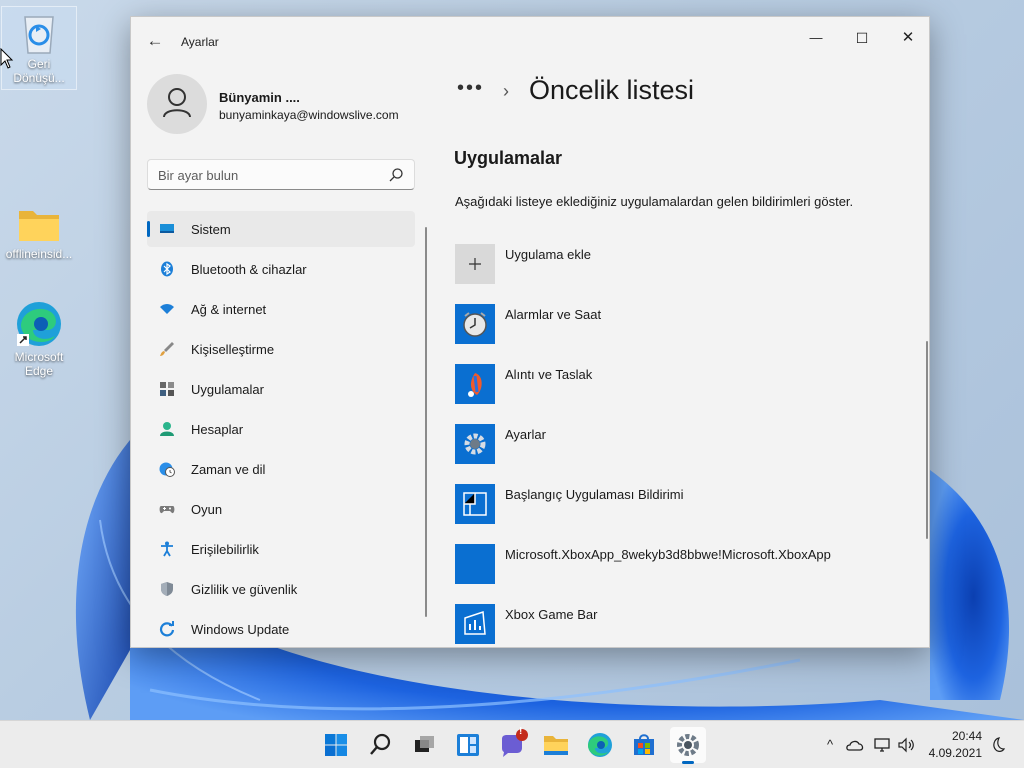 The width and height of the screenshot is (1024, 768). I want to click on sidebar-item-accounts: Hesaplar, so click(281, 429).